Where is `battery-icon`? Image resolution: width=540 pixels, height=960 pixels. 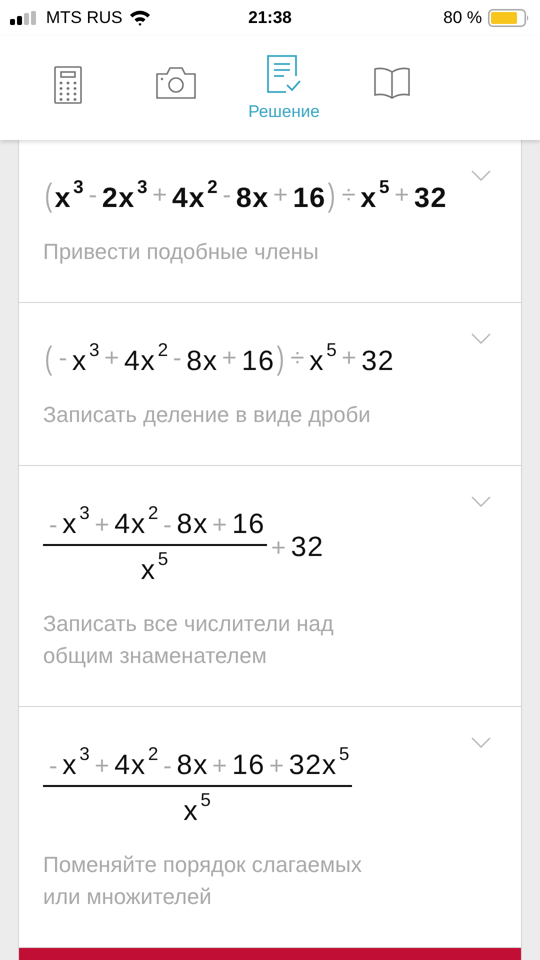
battery-icon is located at coordinates (509, 18).